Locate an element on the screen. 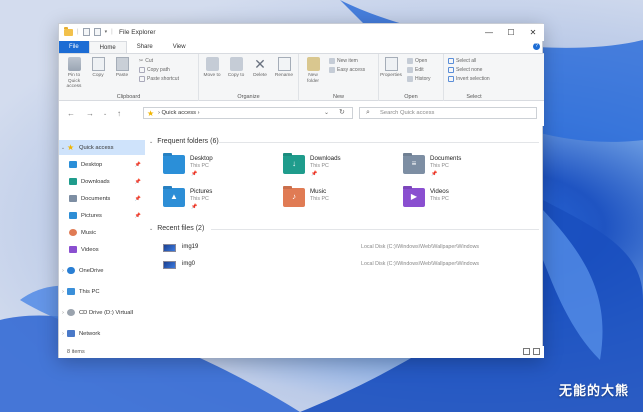 This screenshot has height=412, width=643. paste-button: Paste is located at coordinates (122, 68).